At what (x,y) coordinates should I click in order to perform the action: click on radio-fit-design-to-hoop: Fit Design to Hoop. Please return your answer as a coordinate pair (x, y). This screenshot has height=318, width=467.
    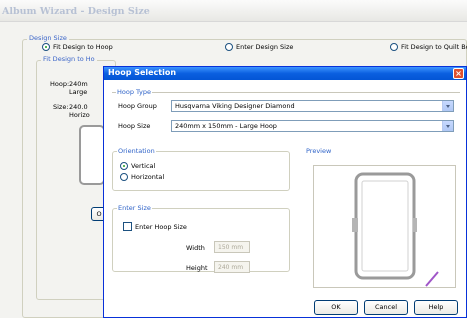
    Looking at the image, I should click on (77, 47).